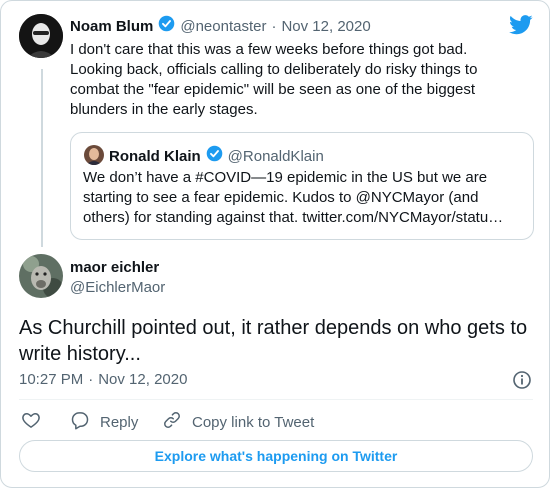  I want to click on info-icon, so click(522, 380).